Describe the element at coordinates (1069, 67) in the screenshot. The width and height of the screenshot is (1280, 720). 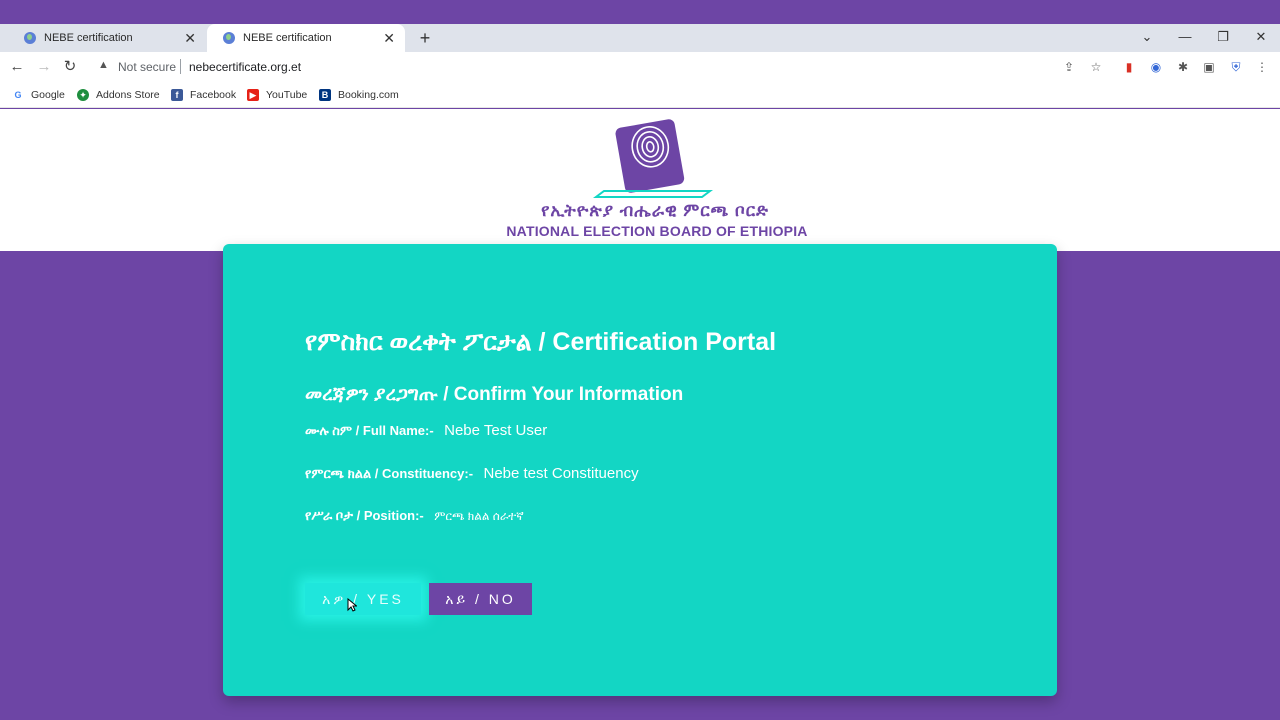
I see `share-icon: ⇪` at that location.